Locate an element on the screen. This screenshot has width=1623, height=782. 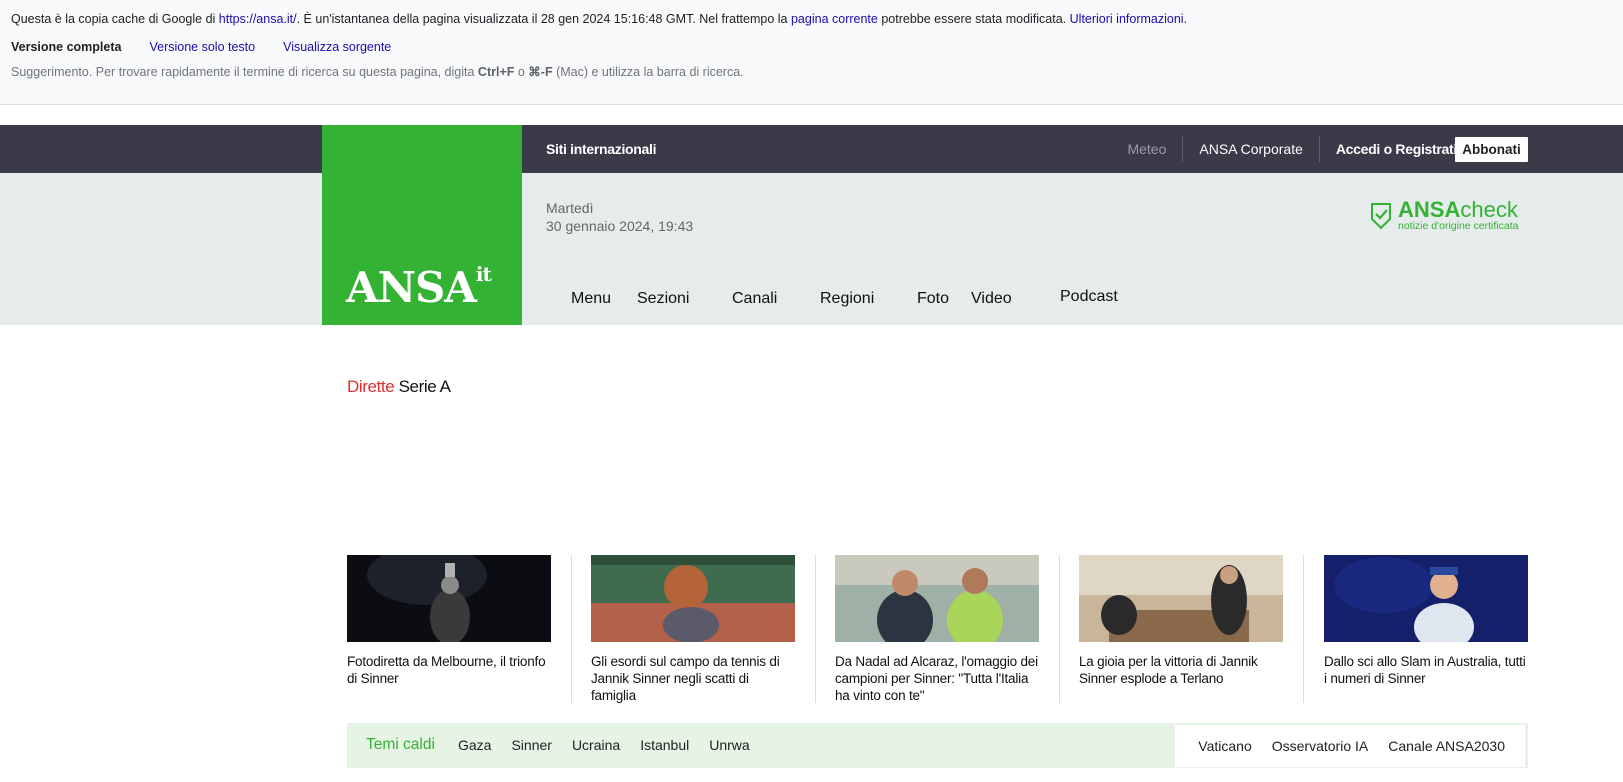
text-only-version-link: Versione solo testo is located at coordinates (202, 47).